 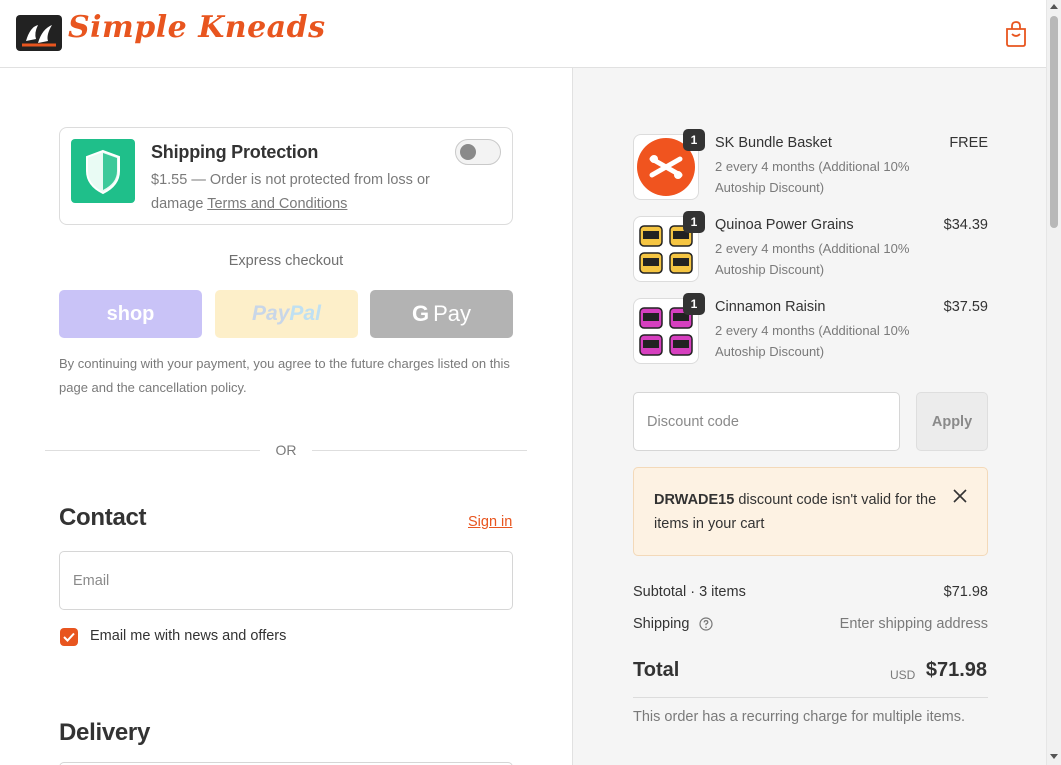 I want to click on divider-or-text: OR, so click(x=286, y=450).